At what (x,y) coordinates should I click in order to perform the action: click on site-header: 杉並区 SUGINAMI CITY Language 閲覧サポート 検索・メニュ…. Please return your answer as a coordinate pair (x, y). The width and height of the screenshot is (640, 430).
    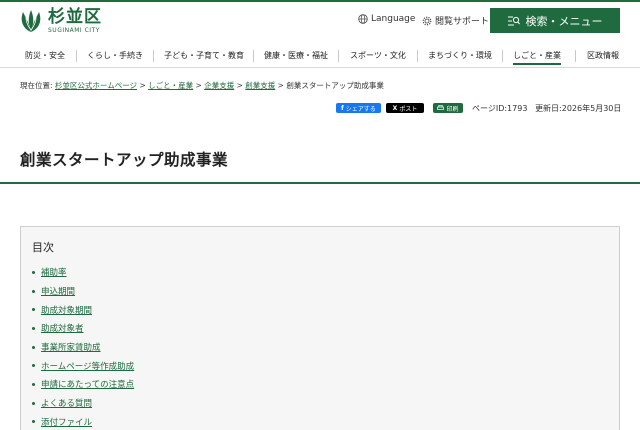
    Looking at the image, I should click on (320, 23).